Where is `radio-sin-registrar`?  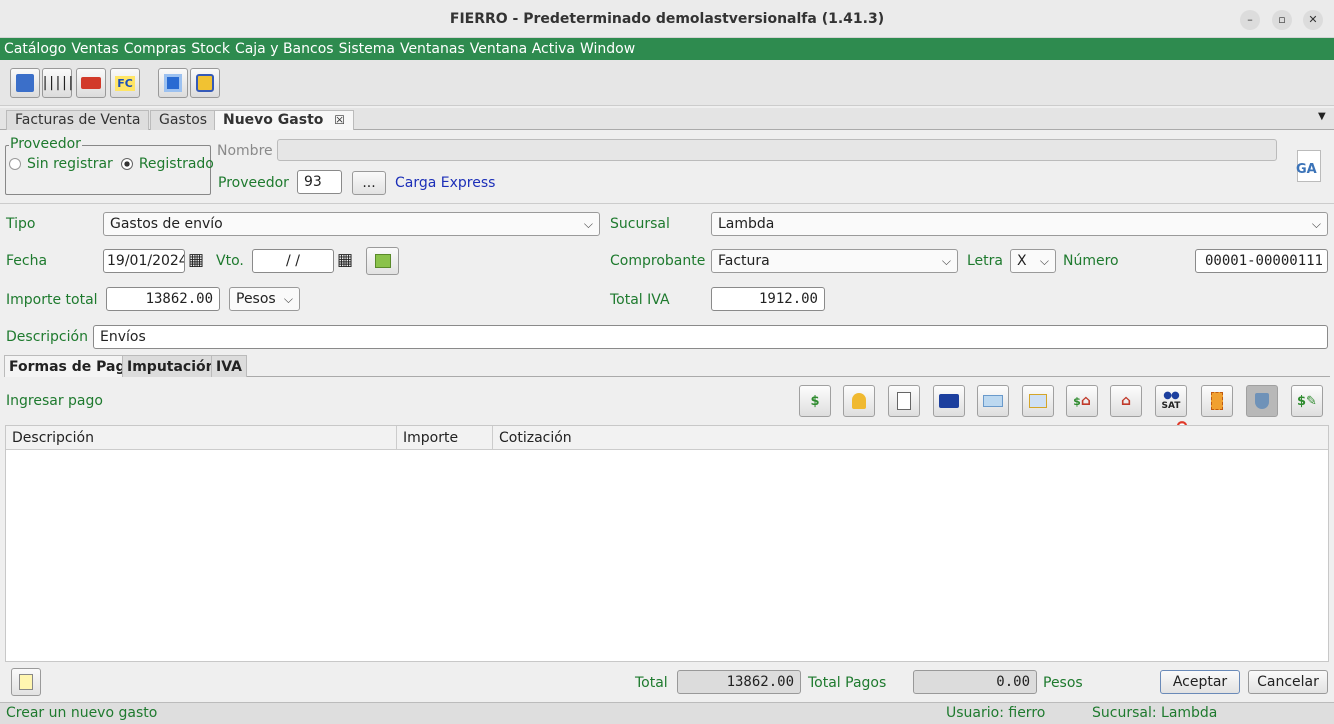 radio-sin-registrar is located at coordinates (15, 164).